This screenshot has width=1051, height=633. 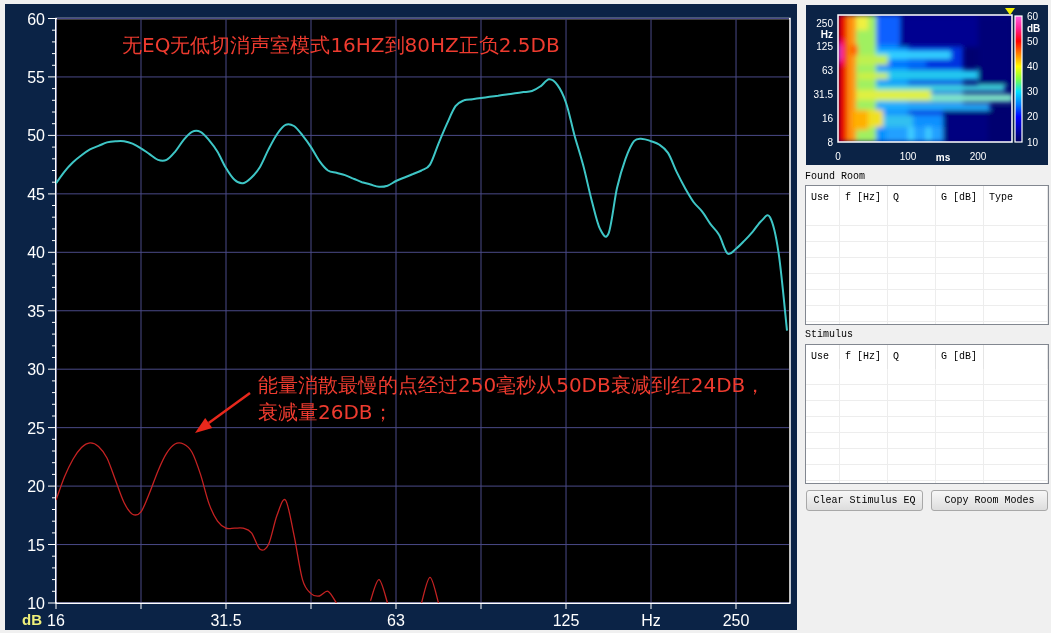 I want to click on y-axis-label: 31.5, so click(x=823, y=94).